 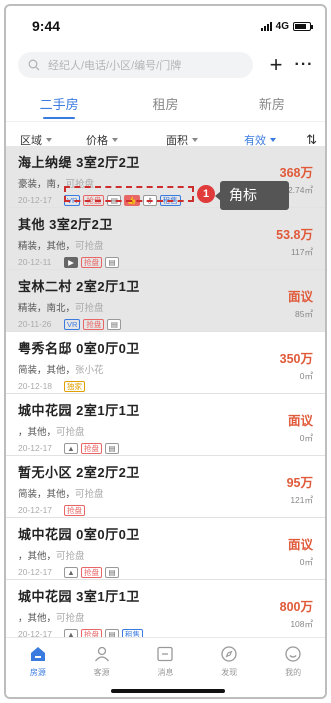 I want to click on listing-title: 海上纳缇 3室2厅2卫, so click(x=79, y=162).